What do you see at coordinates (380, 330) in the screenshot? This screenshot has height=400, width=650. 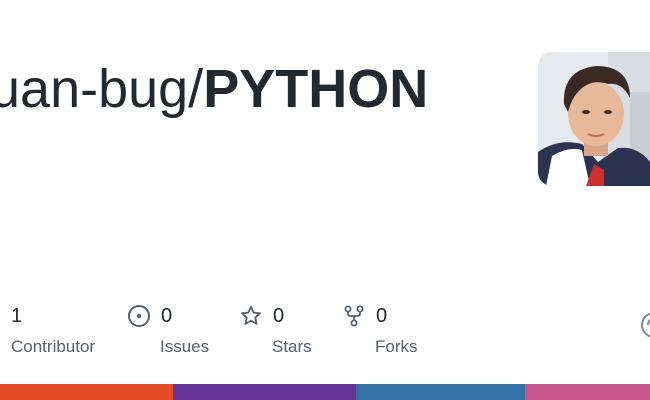 I see `stat-forks: 0 Forks` at bounding box center [380, 330].